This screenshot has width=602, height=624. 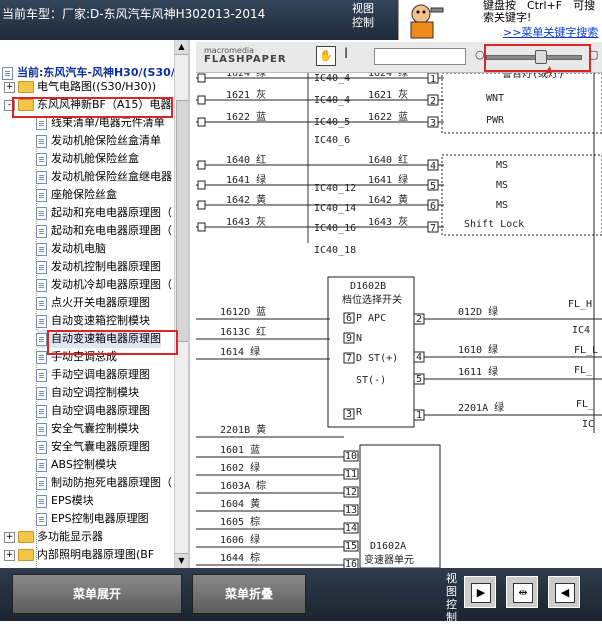 I want to click on tree-item: 自动变速箱控制模块, so click(x=93, y=321).